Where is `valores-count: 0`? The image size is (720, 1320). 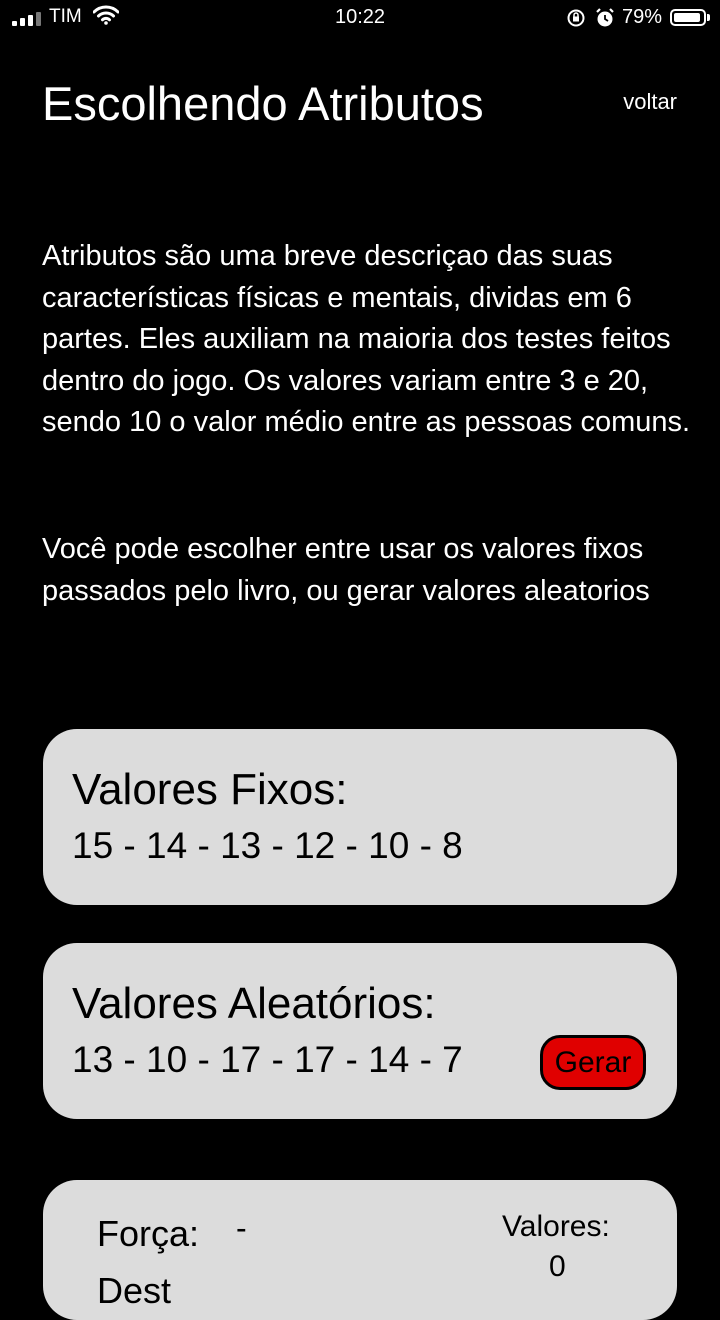 valores-count: 0 is located at coordinates (557, 1266).